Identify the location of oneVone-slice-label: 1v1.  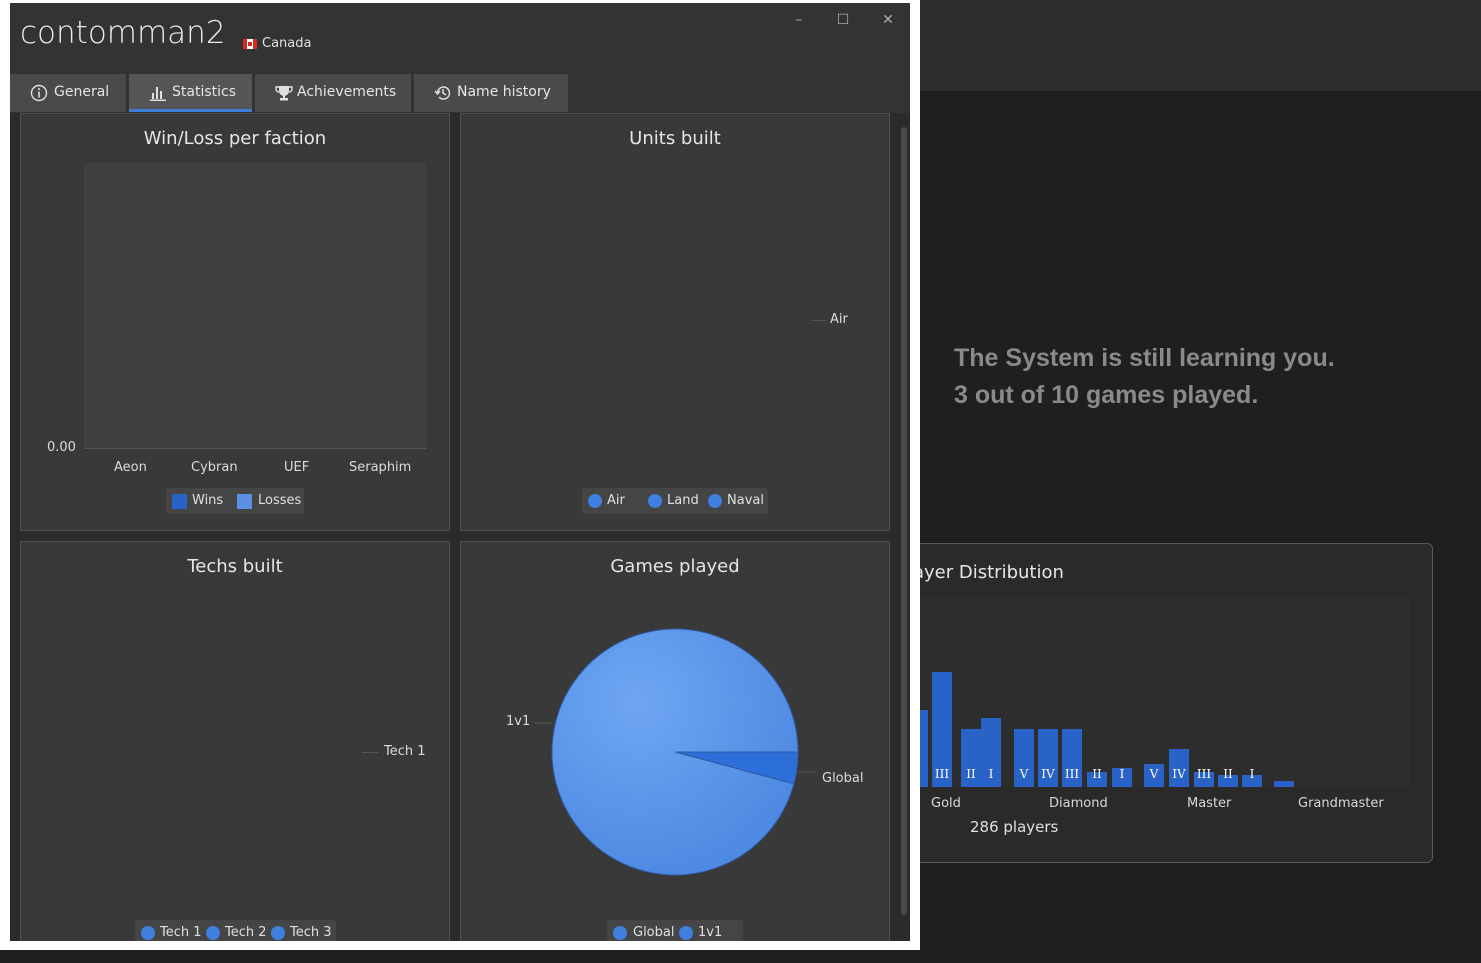
(518, 721).